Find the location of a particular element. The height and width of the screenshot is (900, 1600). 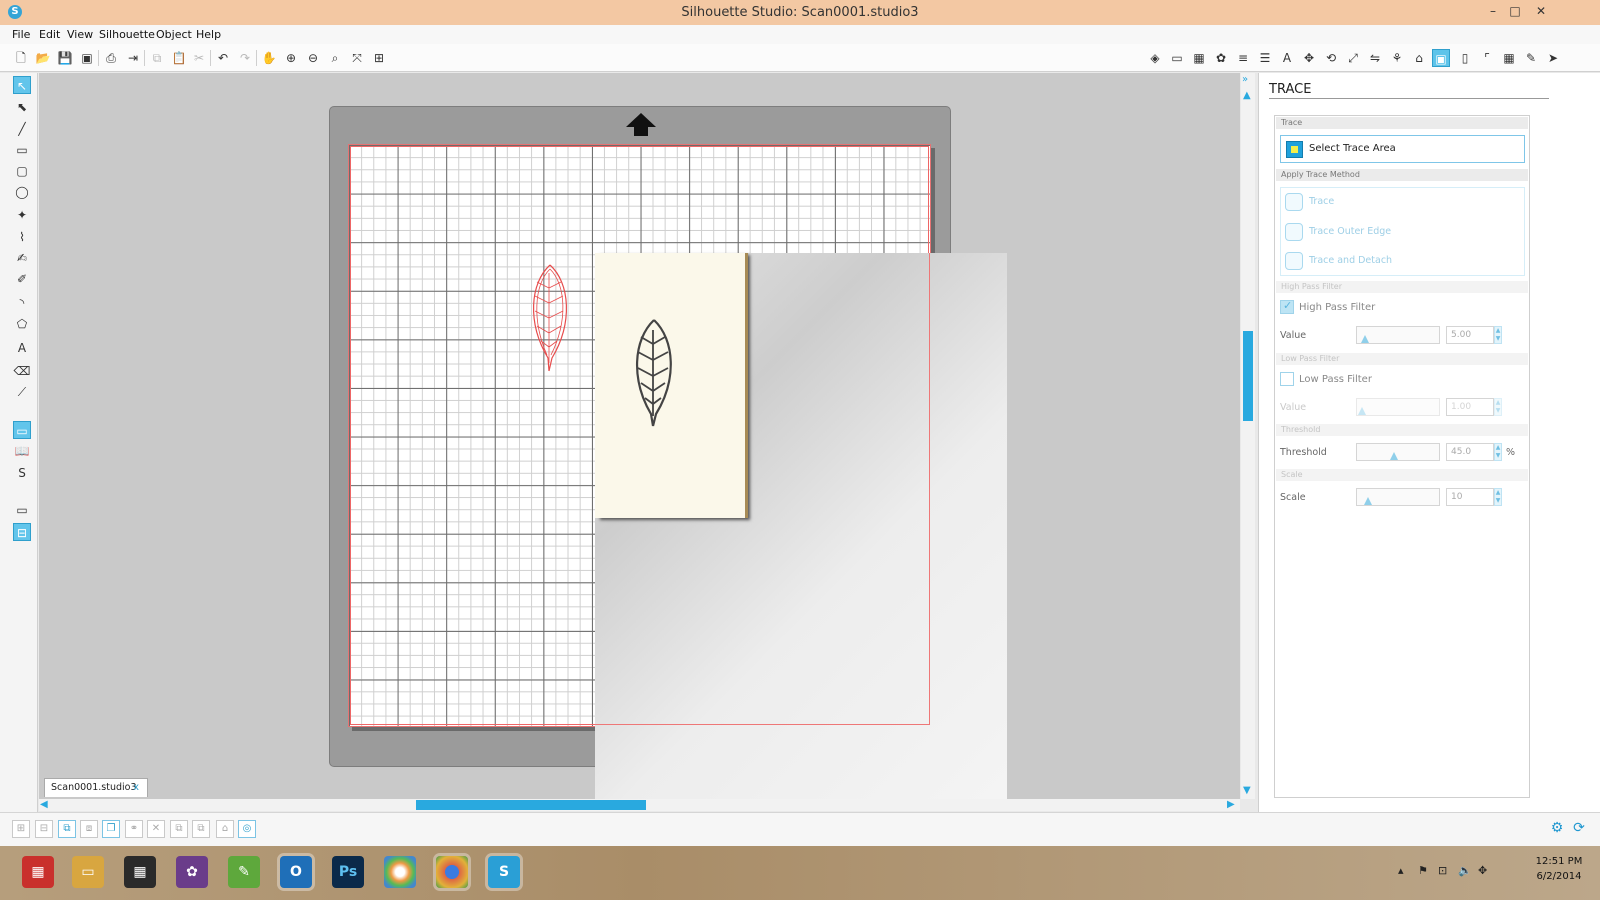

redo-icon: ↷ is located at coordinates (245, 58).